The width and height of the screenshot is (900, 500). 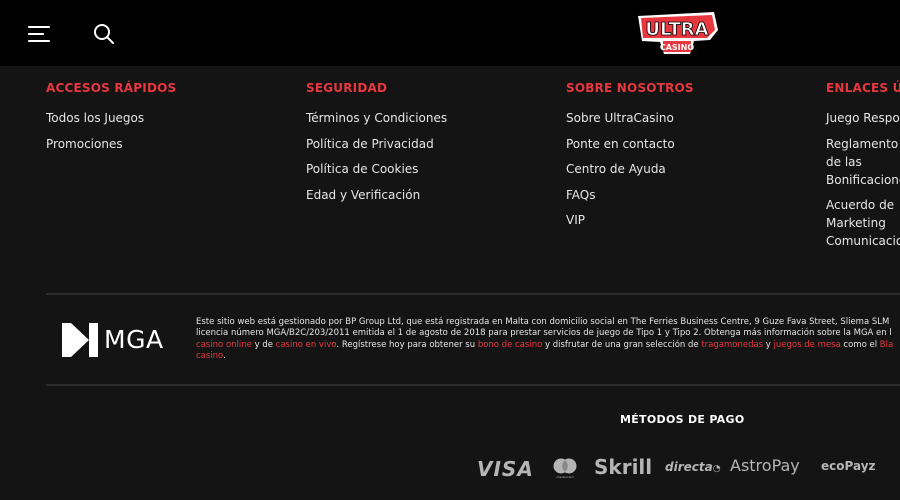 I want to click on footer-link-contacto: Ponte en contacto, so click(x=676, y=144).